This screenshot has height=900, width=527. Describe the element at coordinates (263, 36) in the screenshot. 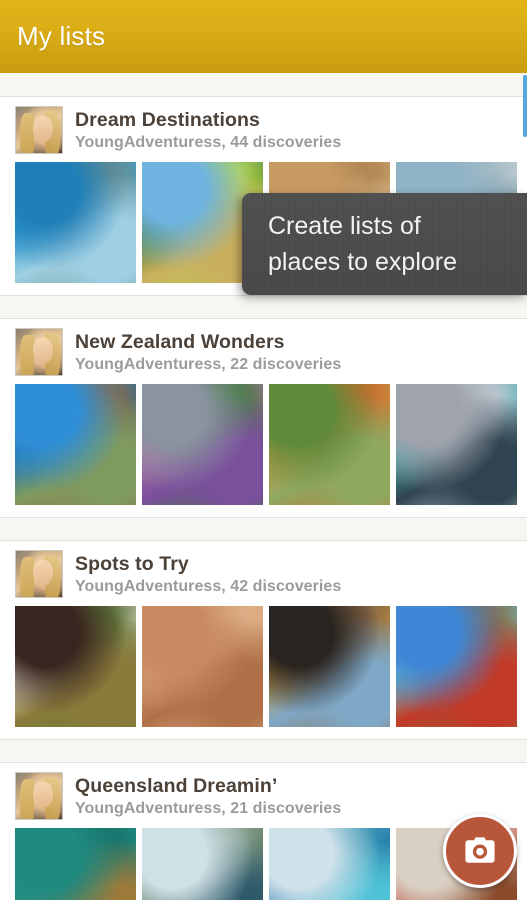

I see `app-header: My lists` at that location.